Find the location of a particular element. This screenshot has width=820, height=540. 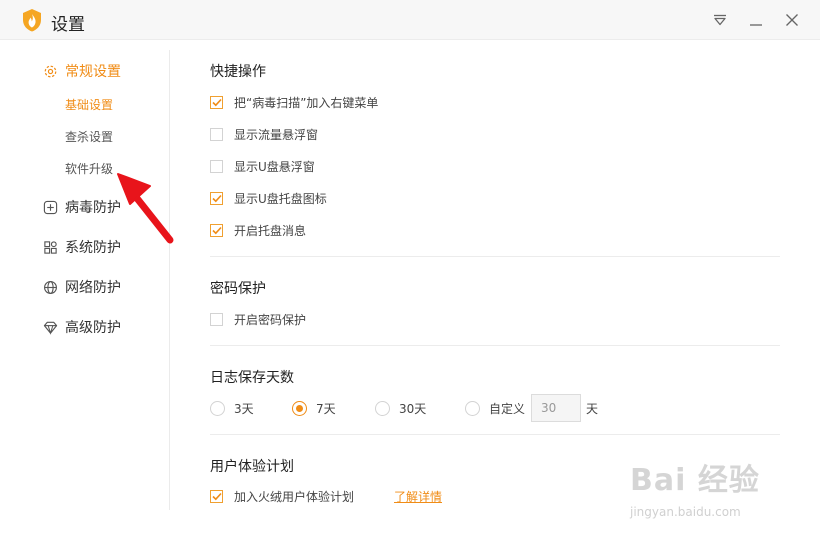

checkbox-tray-messages: 开启托盘消息 is located at coordinates (258, 230).